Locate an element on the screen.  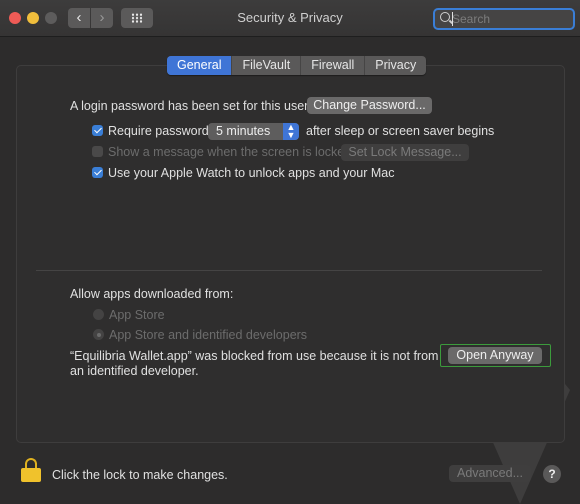
lock-text: Click the lock to make changes. is located at coordinates (140, 475).